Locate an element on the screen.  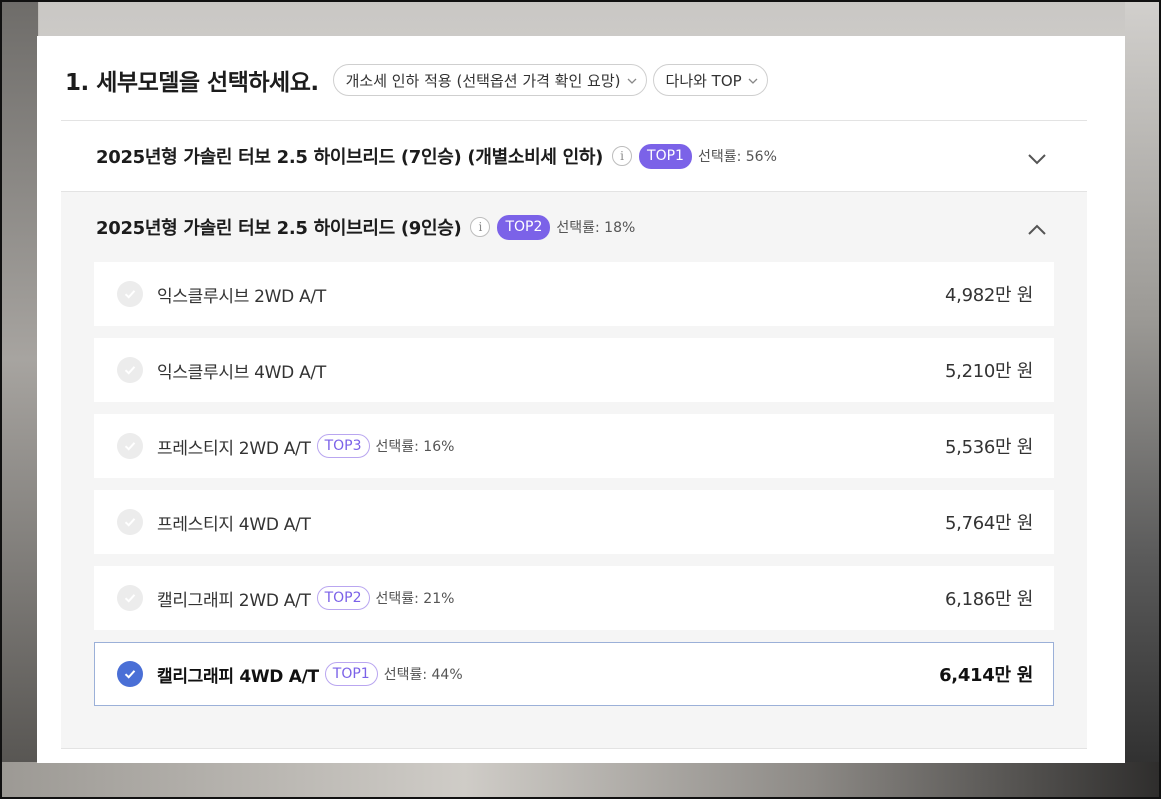
trim-option: 익스클루시브 4WD A/T 5,210만 원 is located at coordinates (574, 370).